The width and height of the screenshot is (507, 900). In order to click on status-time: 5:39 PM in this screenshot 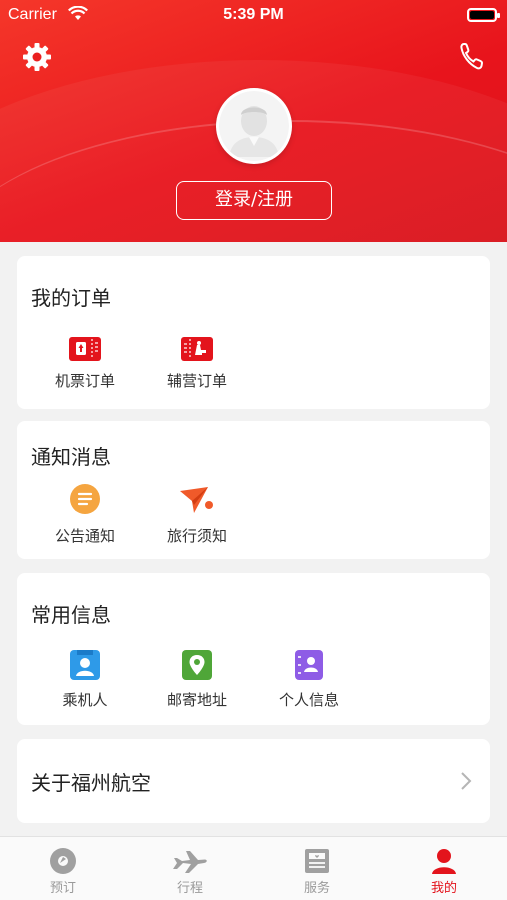, I will do `click(253, 14)`.